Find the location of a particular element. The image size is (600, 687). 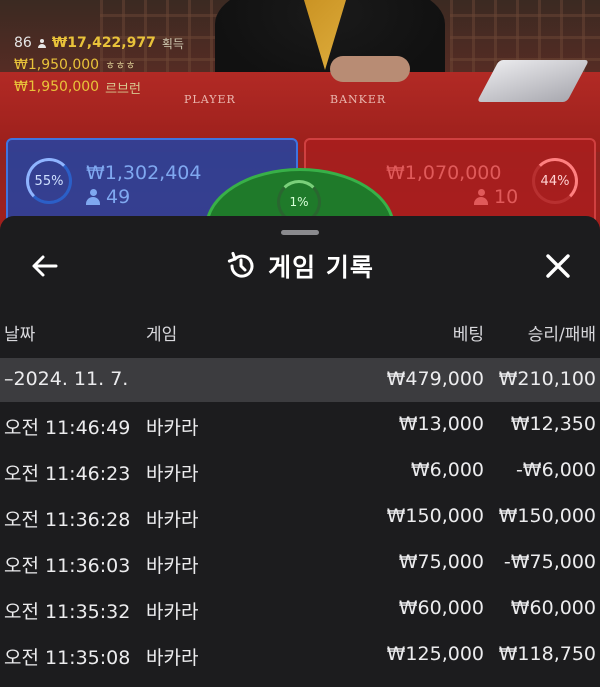

table-row: 오전 11:46:23 바카라 ₩6,000 -₩6,000 is located at coordinates (300, 471).